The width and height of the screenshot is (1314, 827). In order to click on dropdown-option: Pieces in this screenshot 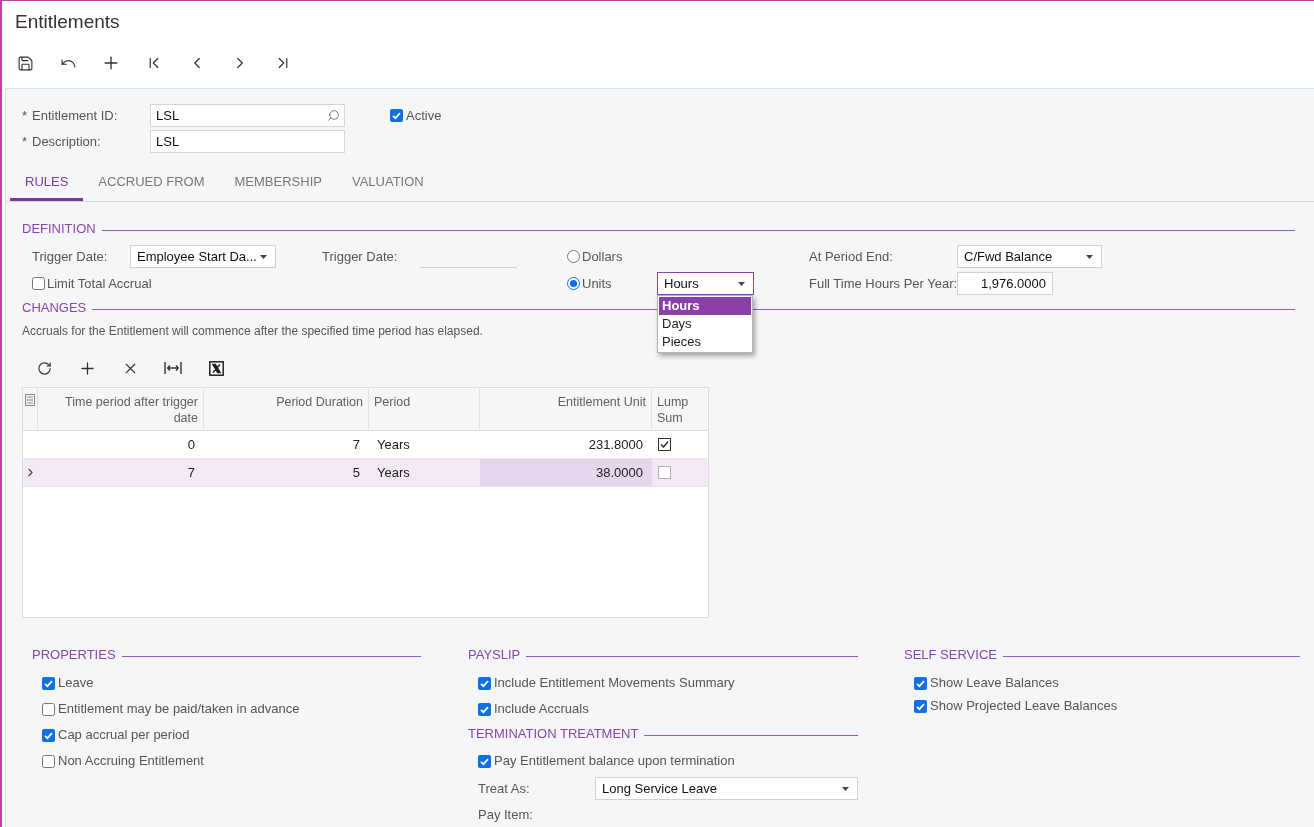, I will do `click(705, 342)`.